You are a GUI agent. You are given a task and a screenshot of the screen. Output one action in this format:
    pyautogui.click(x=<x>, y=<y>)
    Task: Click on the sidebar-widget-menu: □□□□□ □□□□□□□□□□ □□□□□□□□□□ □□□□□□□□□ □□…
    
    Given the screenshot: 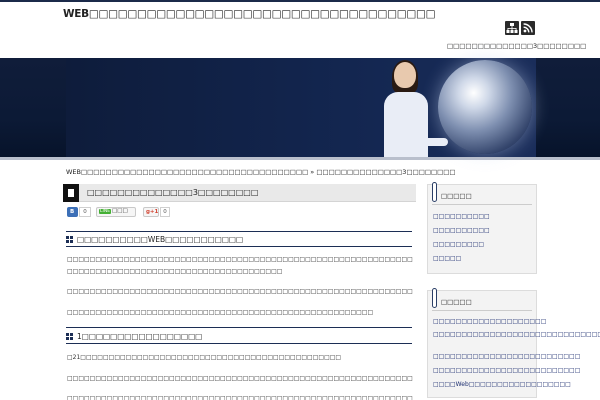 What is the action you would take?
    pyautogui.click(x=482, y=228)
    